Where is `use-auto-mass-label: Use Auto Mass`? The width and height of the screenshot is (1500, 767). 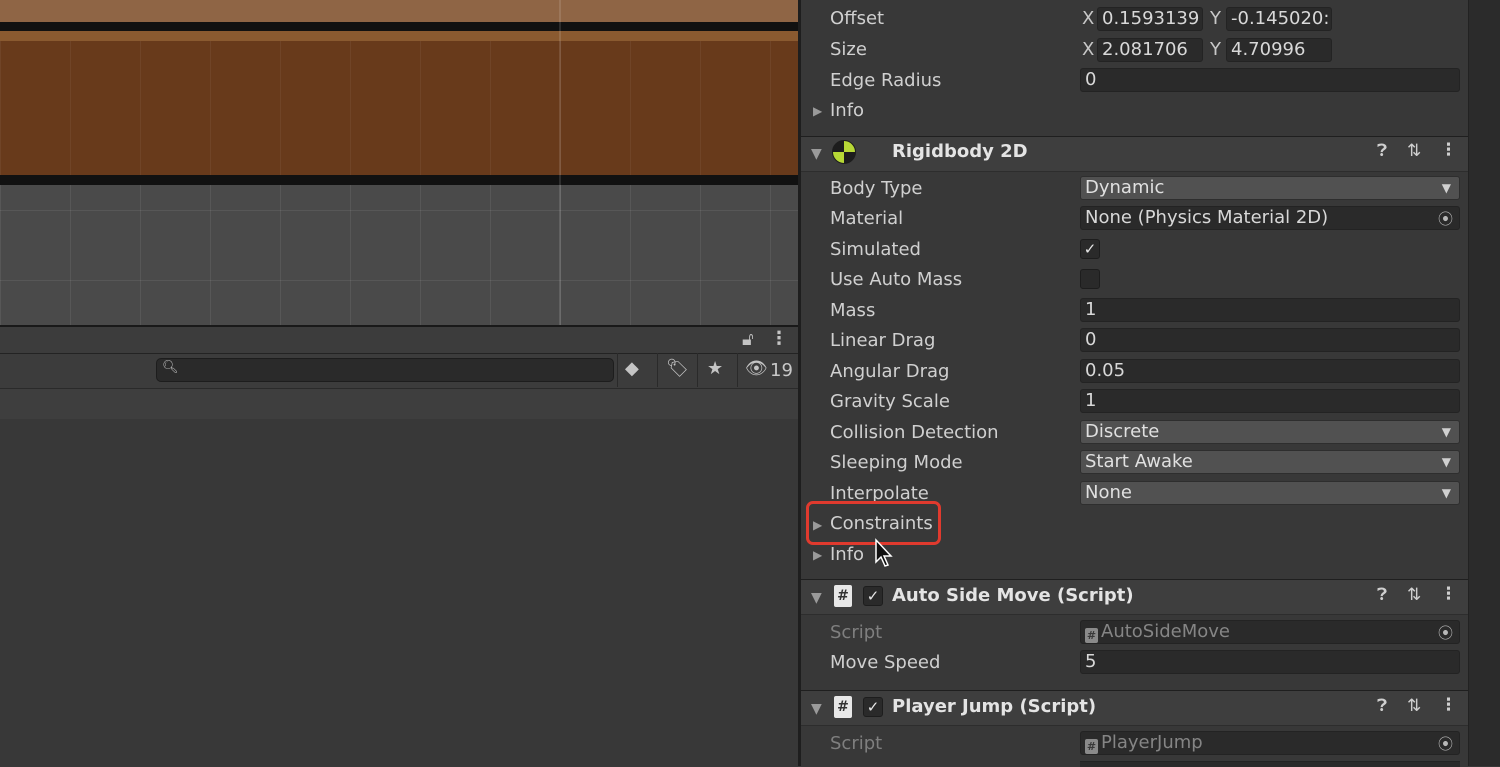 use-auto-mass-label: Use Auto Mass is located at coordinates (896, 279).